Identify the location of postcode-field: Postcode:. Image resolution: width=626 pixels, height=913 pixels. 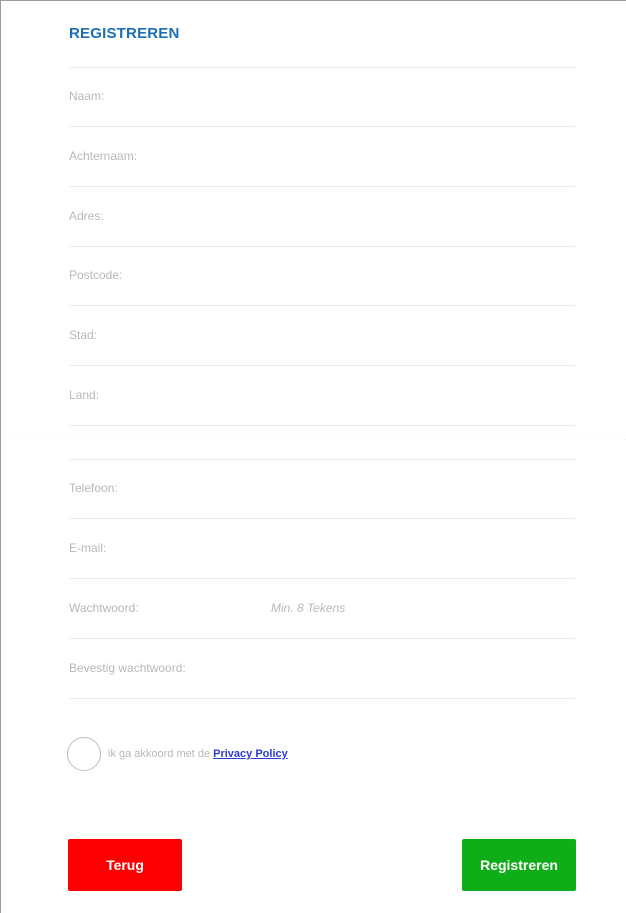
(324, 277).